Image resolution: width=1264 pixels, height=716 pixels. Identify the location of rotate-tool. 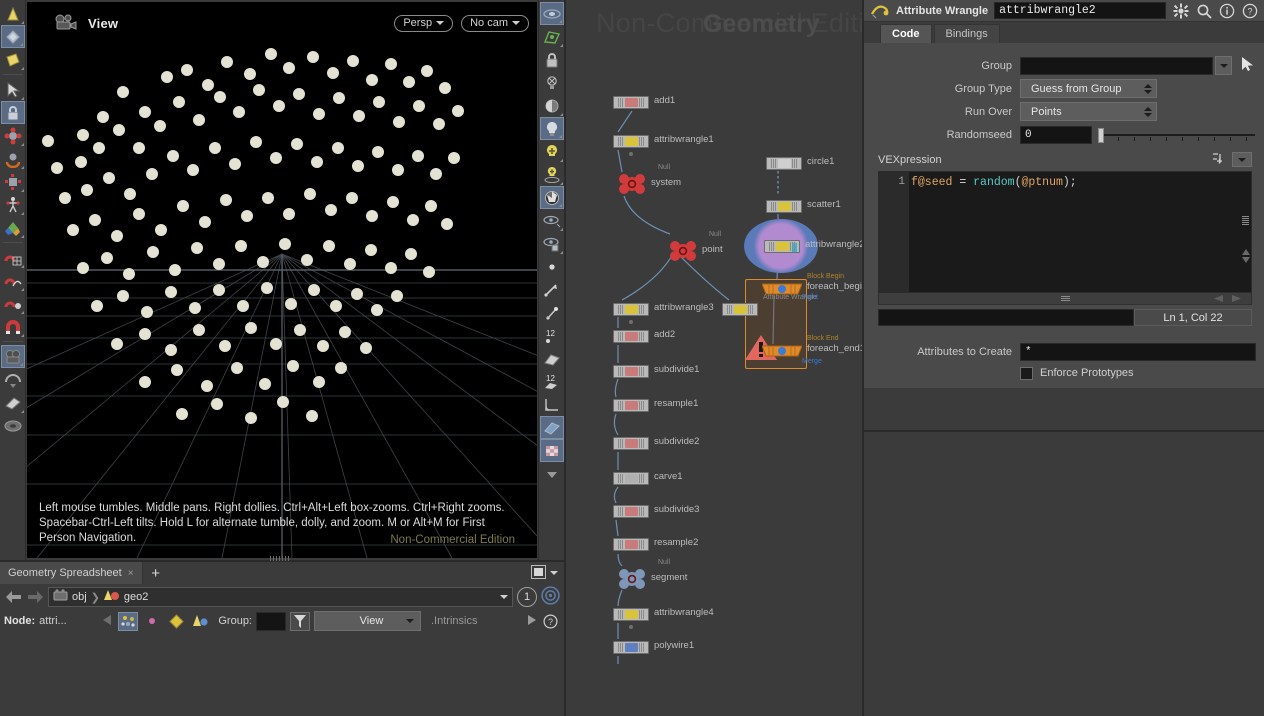
(13, 158).